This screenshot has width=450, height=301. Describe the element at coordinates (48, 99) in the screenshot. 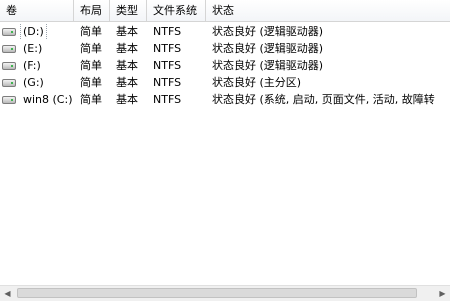

I see `volume-name: win8 (C:)` at that location.